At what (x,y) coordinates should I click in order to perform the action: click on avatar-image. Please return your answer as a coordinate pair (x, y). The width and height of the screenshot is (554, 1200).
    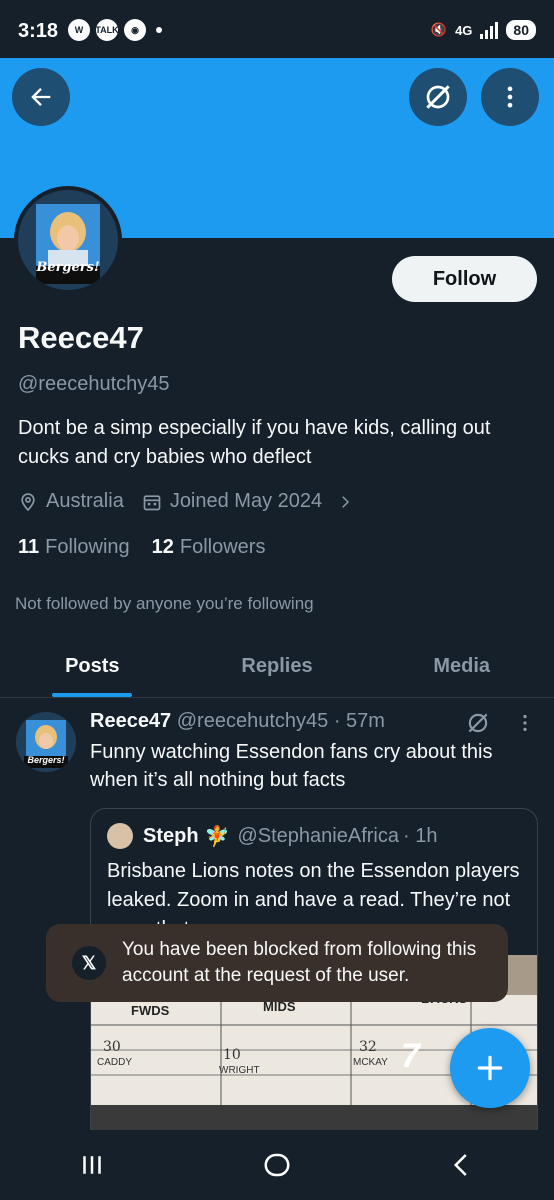
    Looking at the image, I should click on (68, 240).